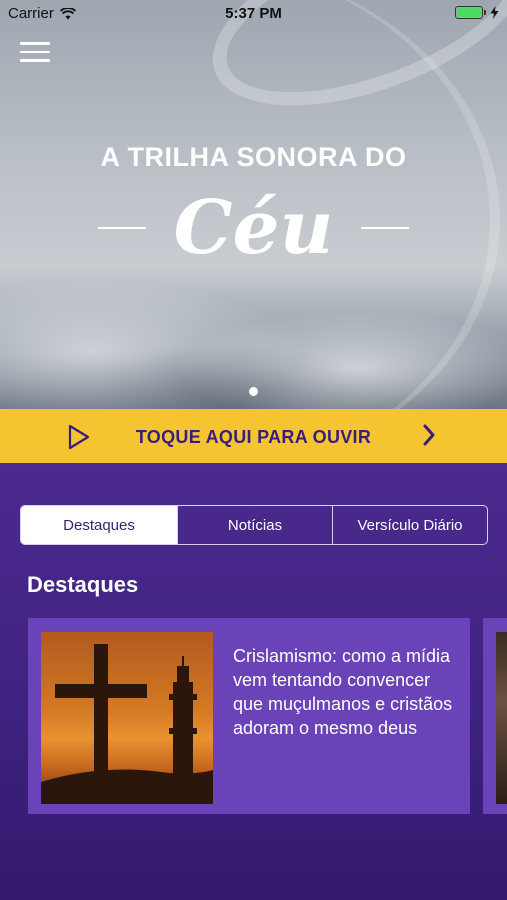 The image size is (507, 900). What do you see at coordinates (494, 12) in the screenshot?
I see `charging-icon` at bounding box center [494, 12].